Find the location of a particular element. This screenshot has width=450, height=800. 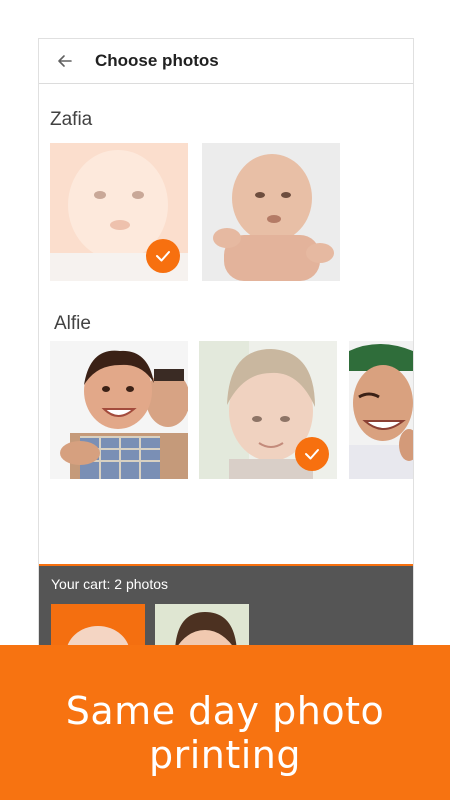

newborn-photo is located at coordinates (271, 212).